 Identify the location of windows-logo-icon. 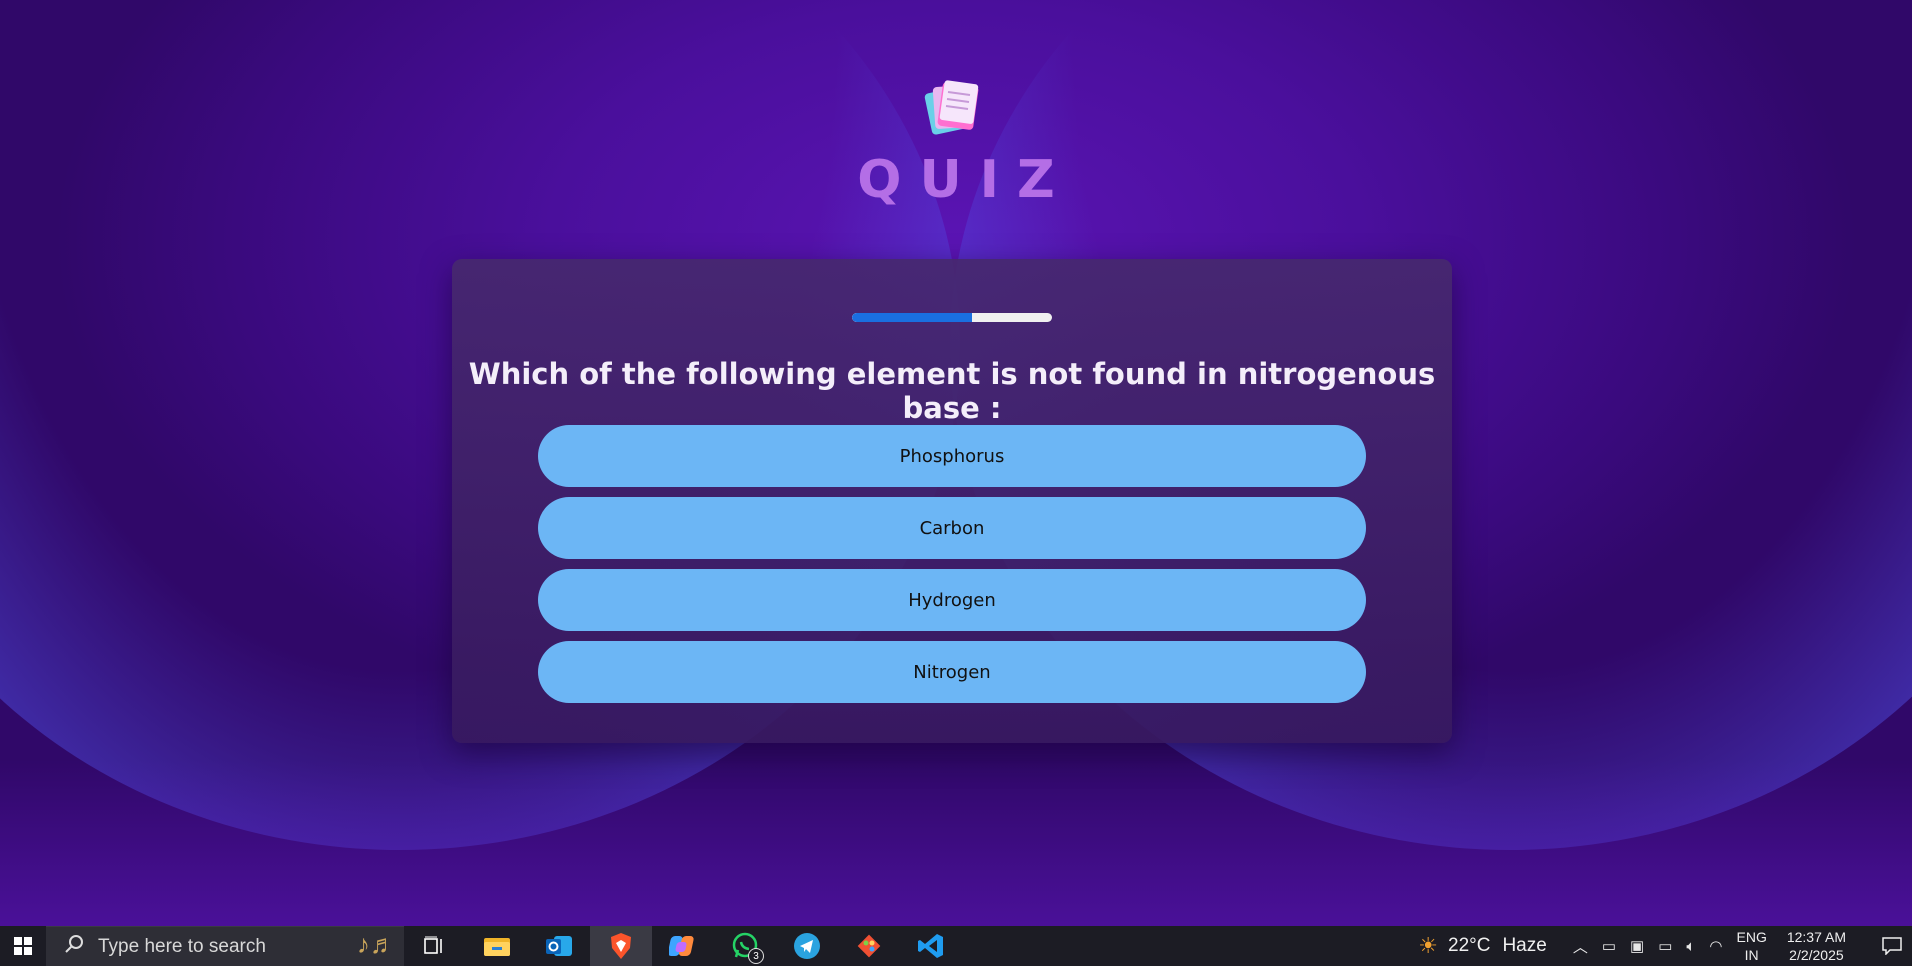
(23, 946).